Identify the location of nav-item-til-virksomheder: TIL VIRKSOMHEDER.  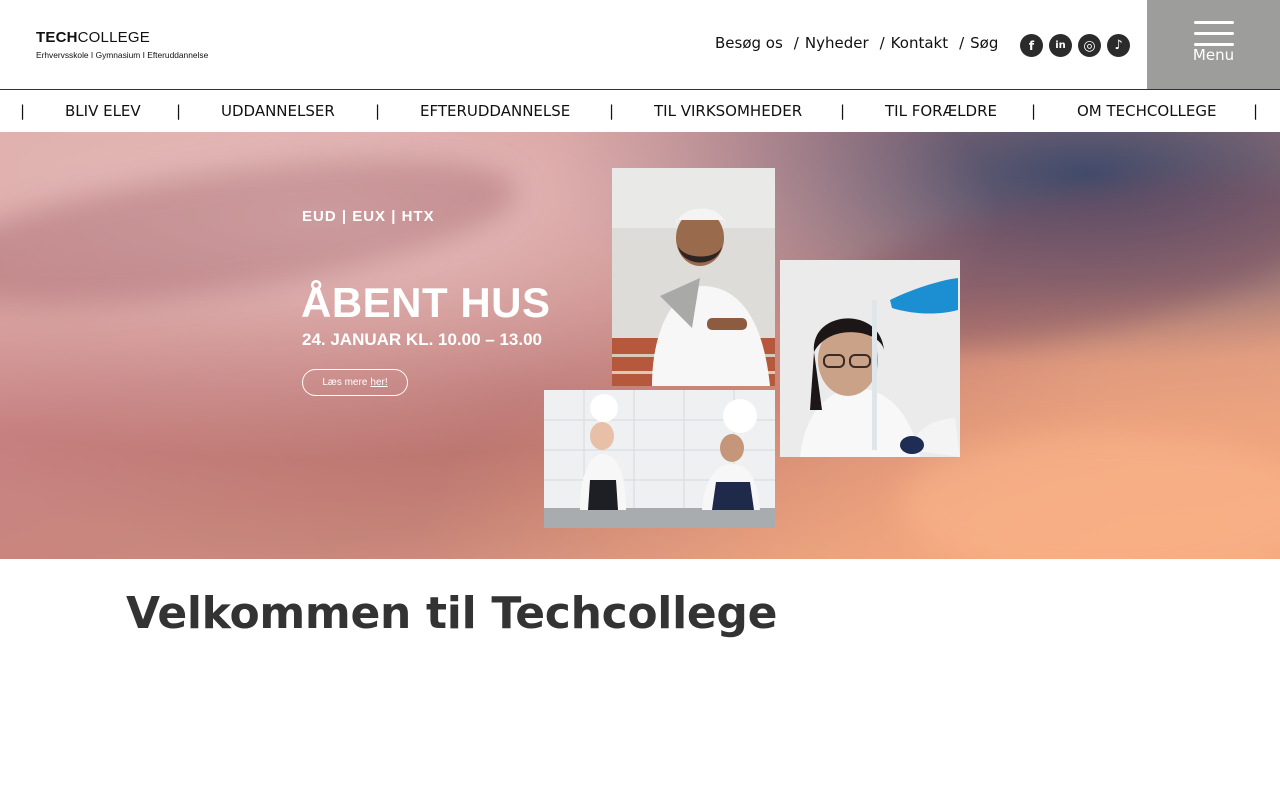
(728, 111).